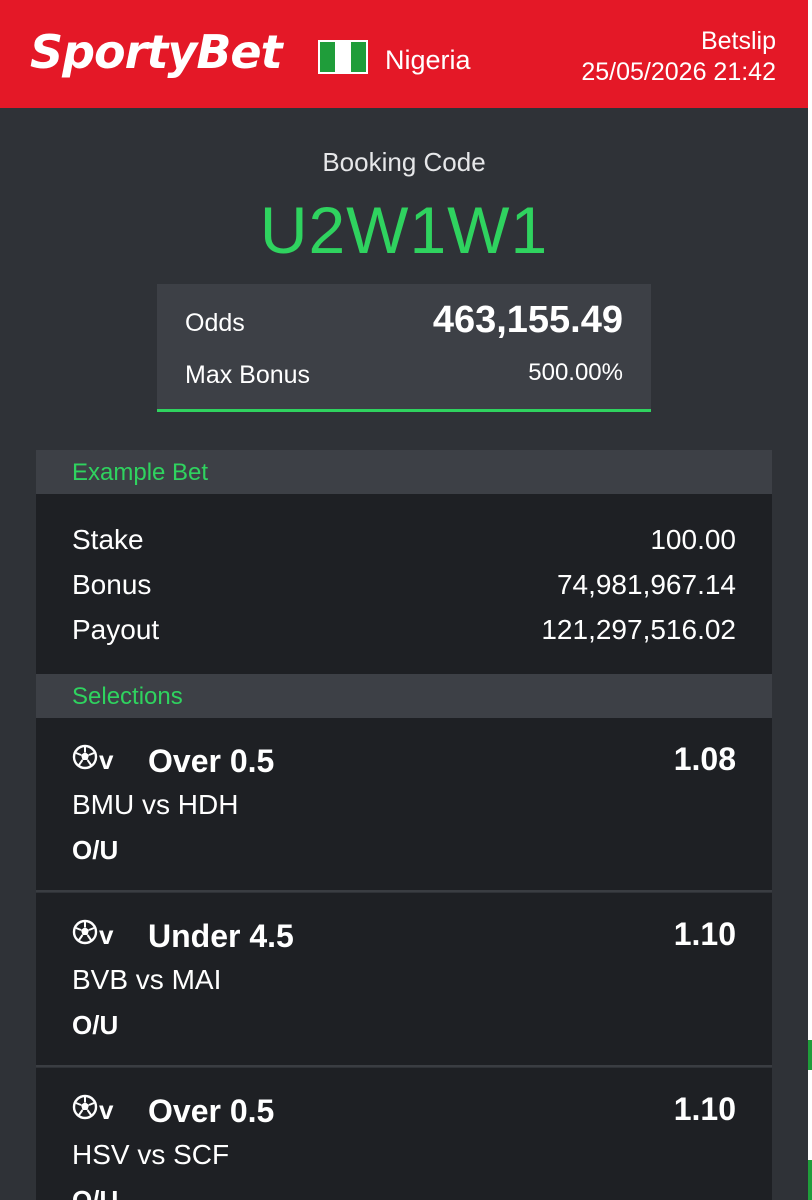  I want to click on booking-code-label: Booking Code, so click(404, 162).